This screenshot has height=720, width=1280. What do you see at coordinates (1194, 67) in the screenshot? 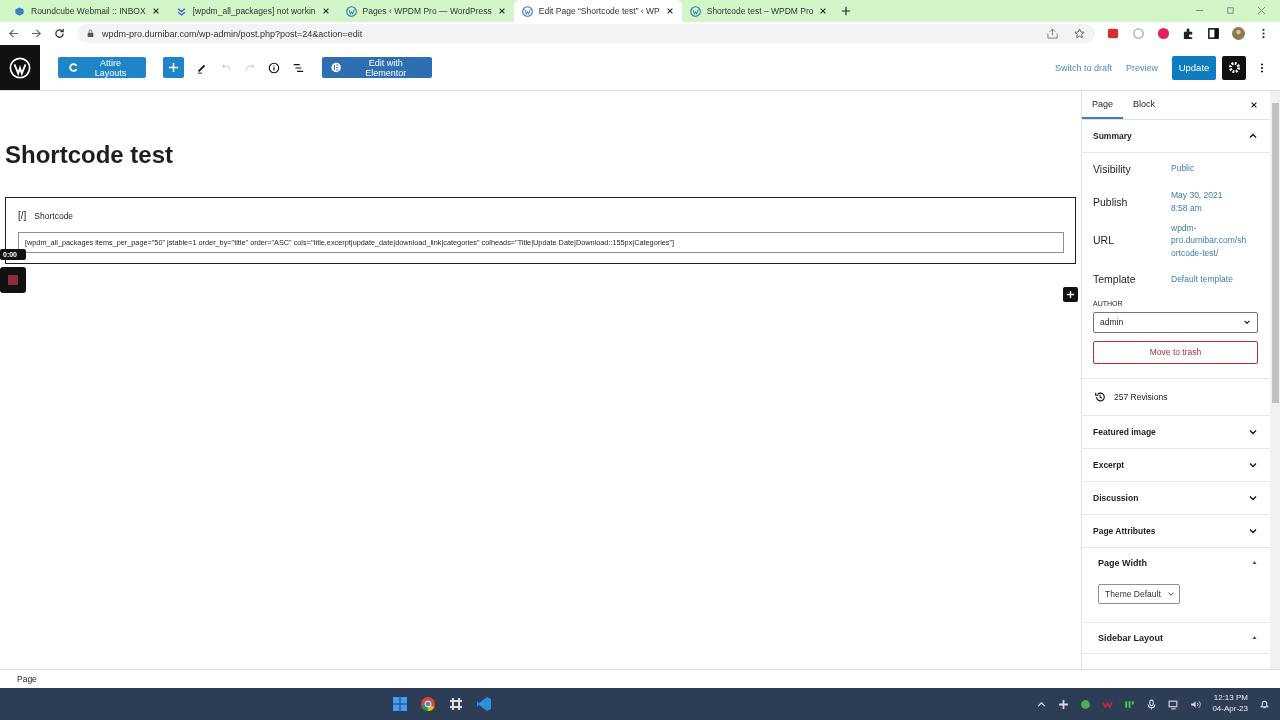
I see `update-button: Update` at bounding box center [1194, 67].